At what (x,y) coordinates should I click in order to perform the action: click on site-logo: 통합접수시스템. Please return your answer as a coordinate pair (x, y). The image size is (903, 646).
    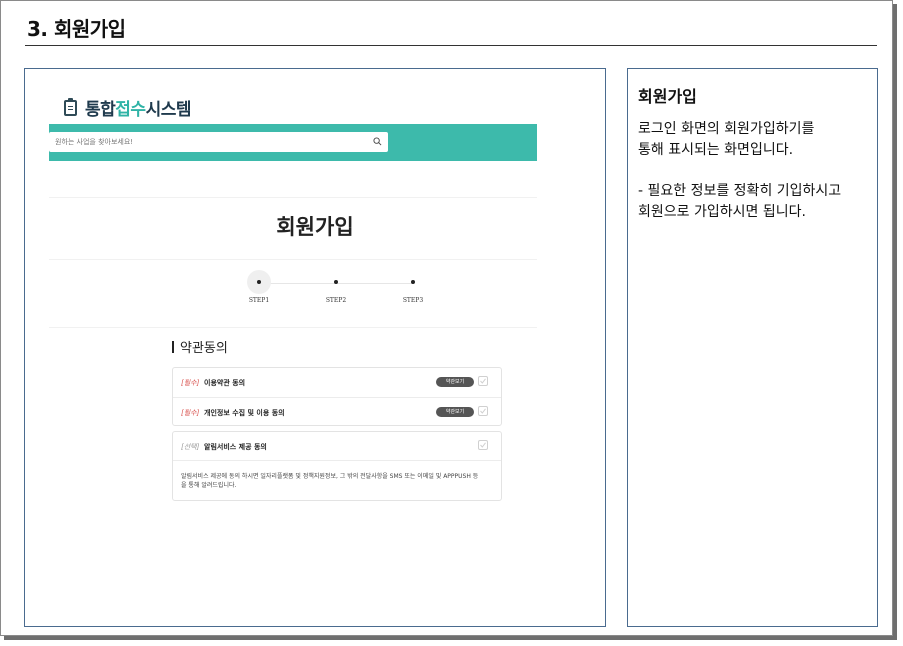
    Looking at the image, I should click on (127, 107).